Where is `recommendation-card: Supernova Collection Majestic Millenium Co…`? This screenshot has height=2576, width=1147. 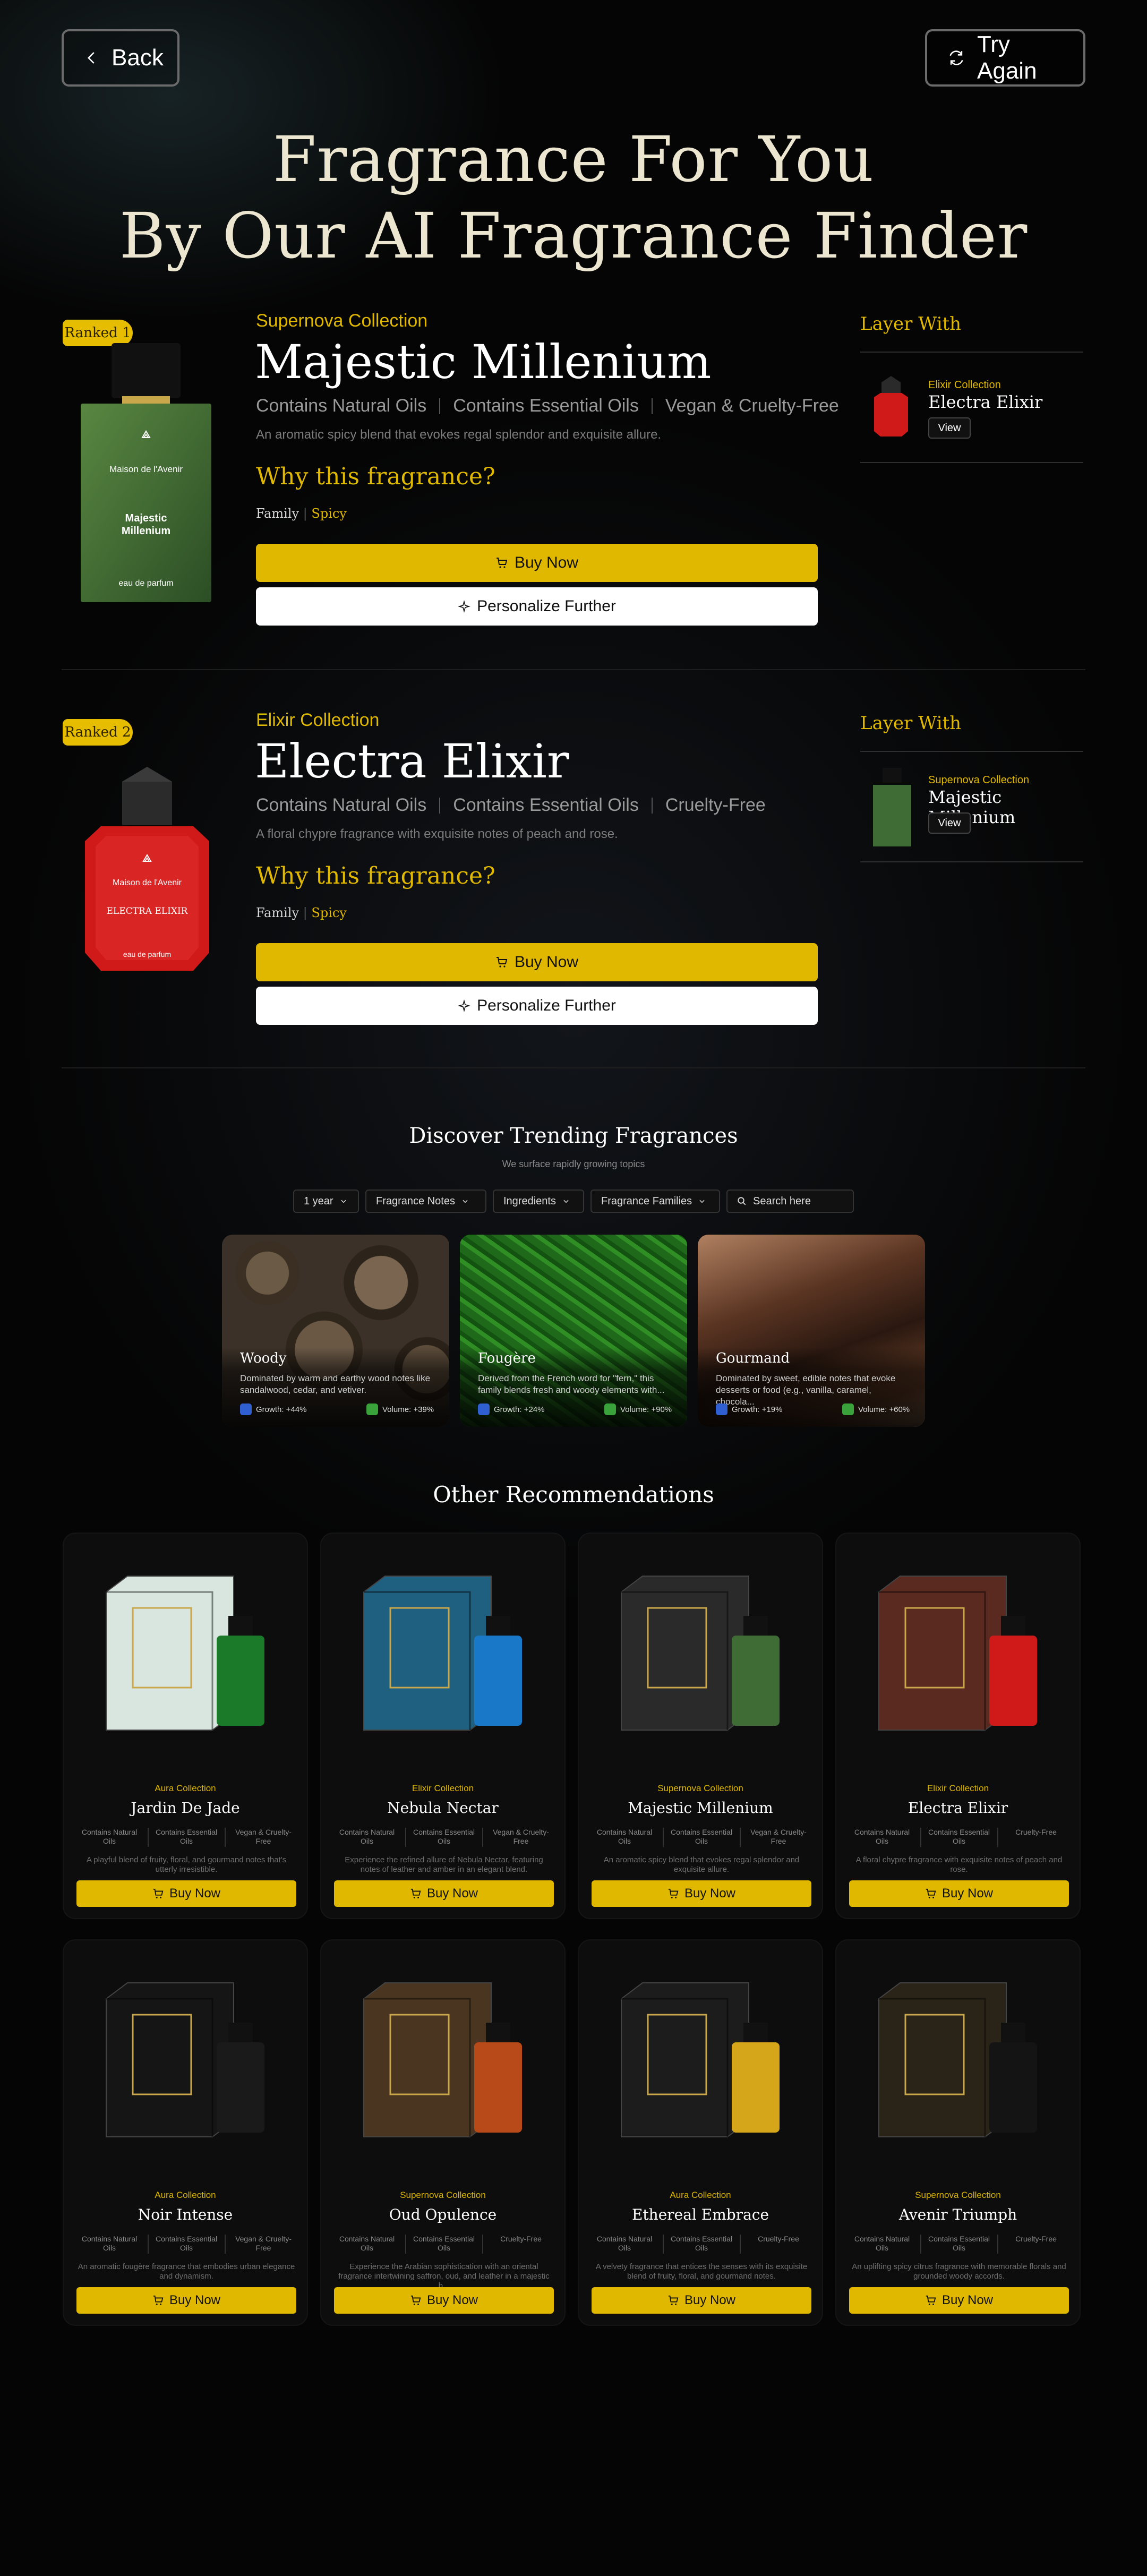 recommendation-card: Supernova Collection Majestic Millenium Co… is located at coordinates (700, 1726).